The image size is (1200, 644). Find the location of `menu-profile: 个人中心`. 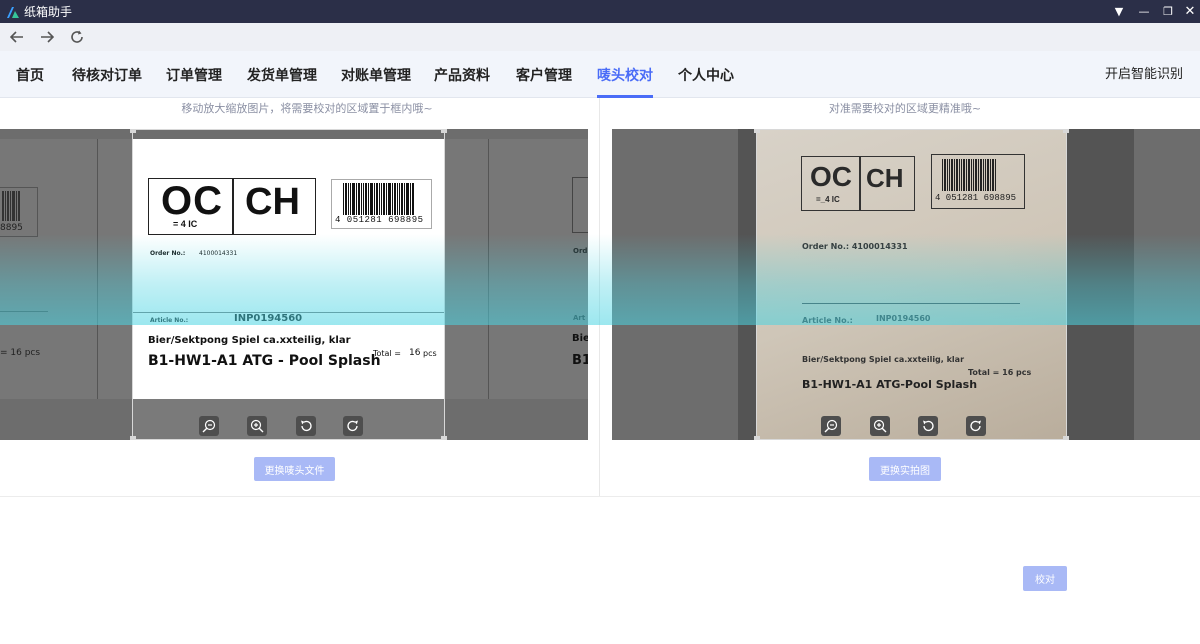

menu-profile: 个人中心 is located at coordinates (706, 74).